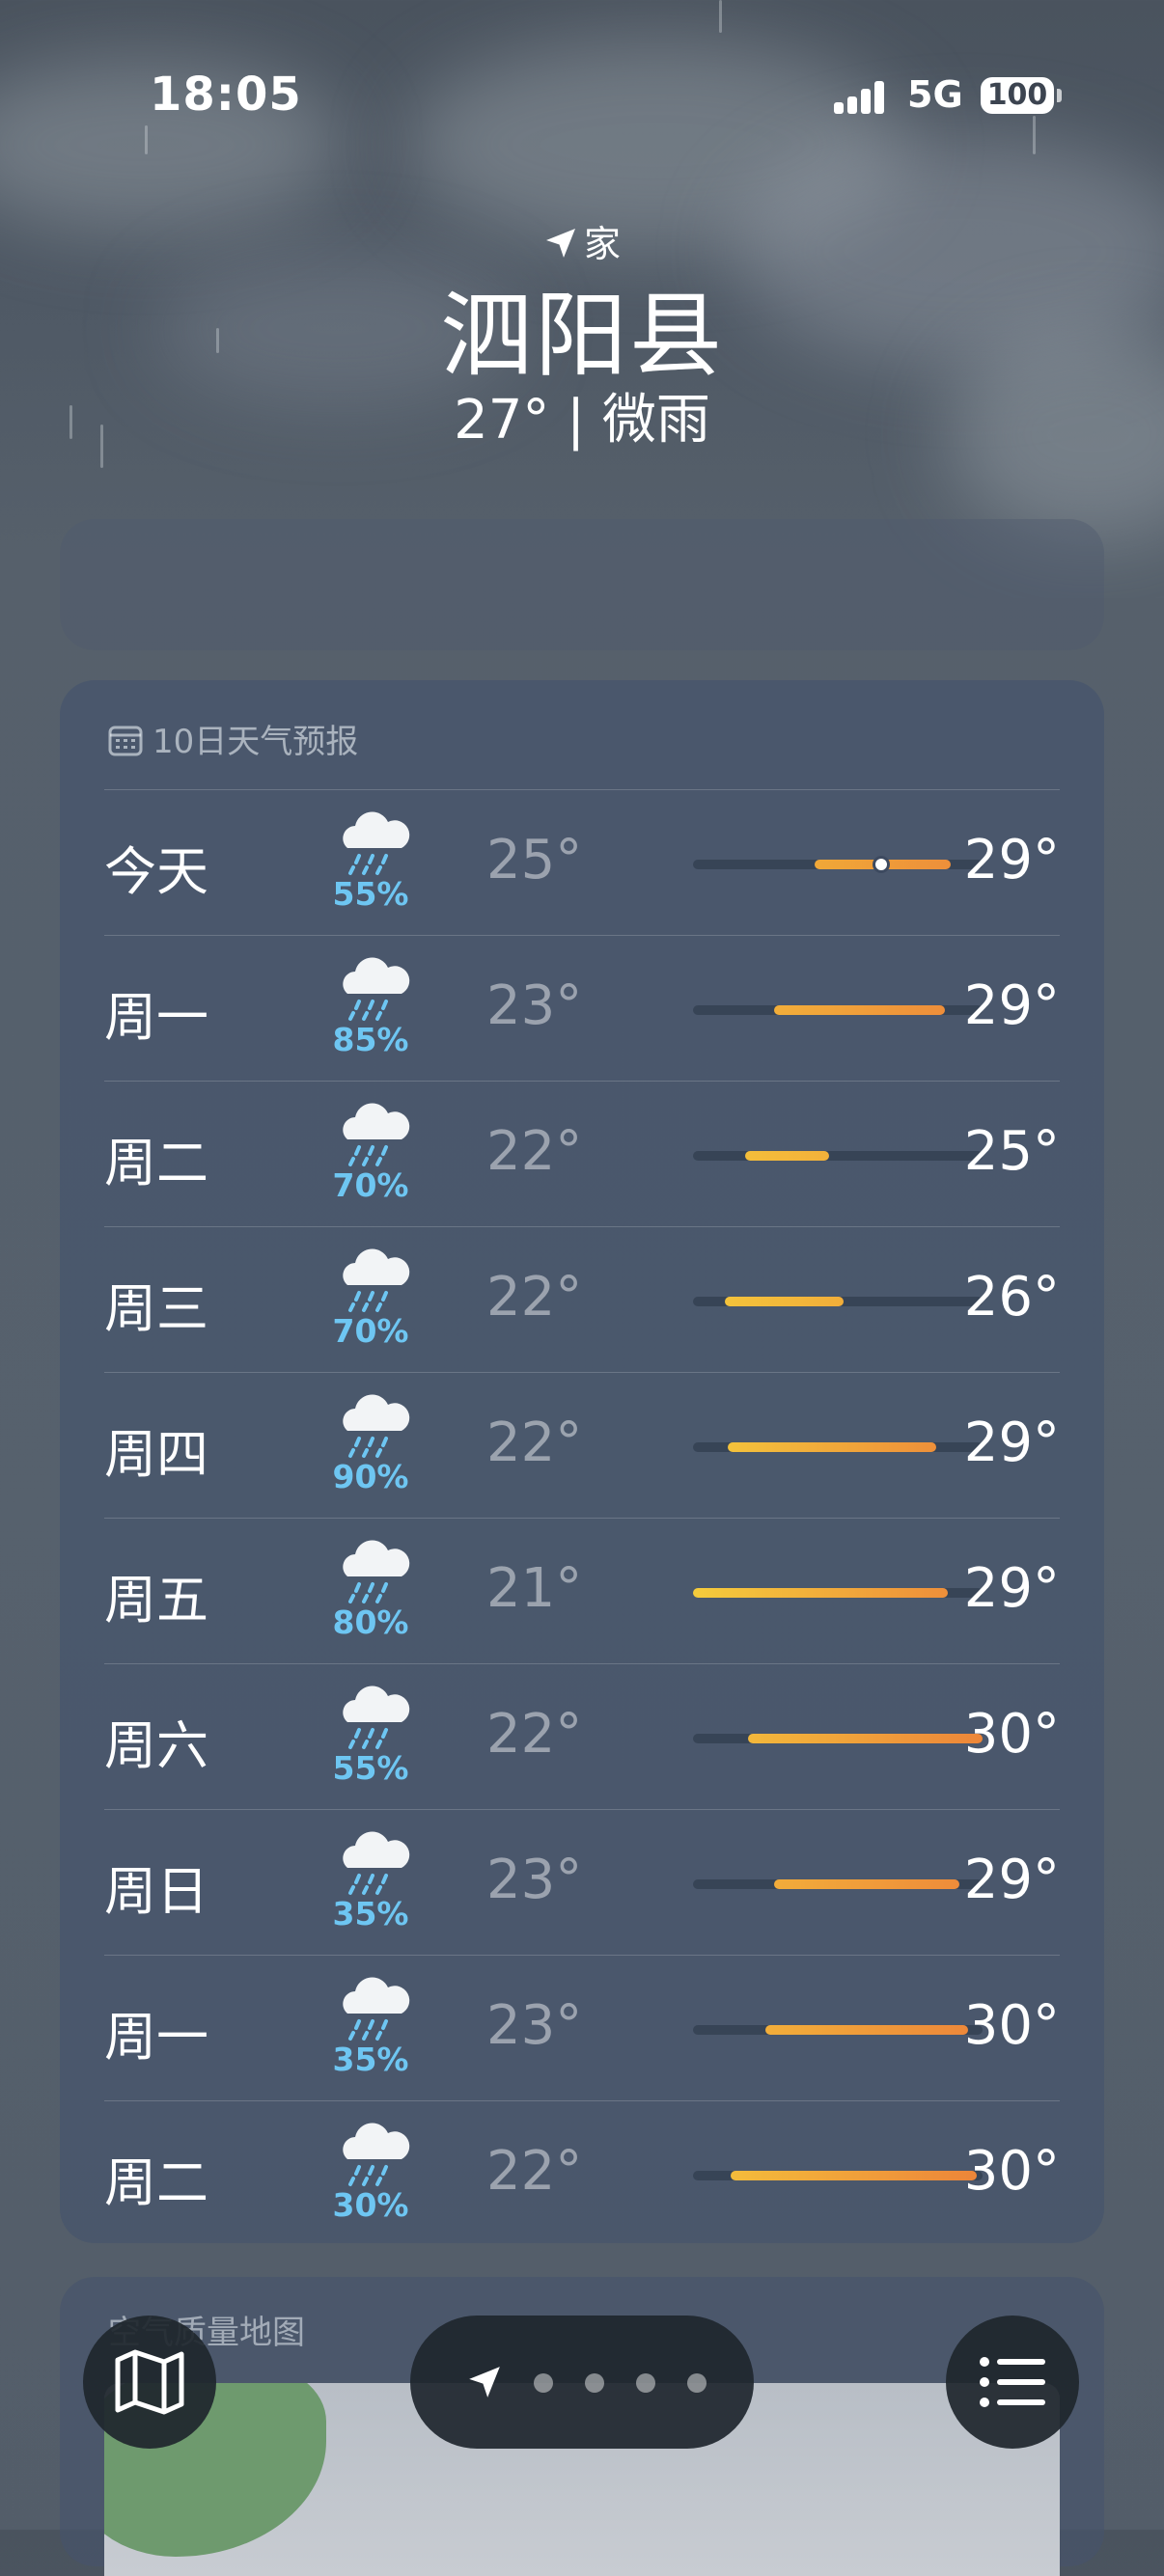 Image resolution: width=1164 pixels, height=2576 pixels. What do you see at coordinates (371, 1622) in the screenshot?
I see `precip-chance: 80%` at bounding box center [371, 1622].